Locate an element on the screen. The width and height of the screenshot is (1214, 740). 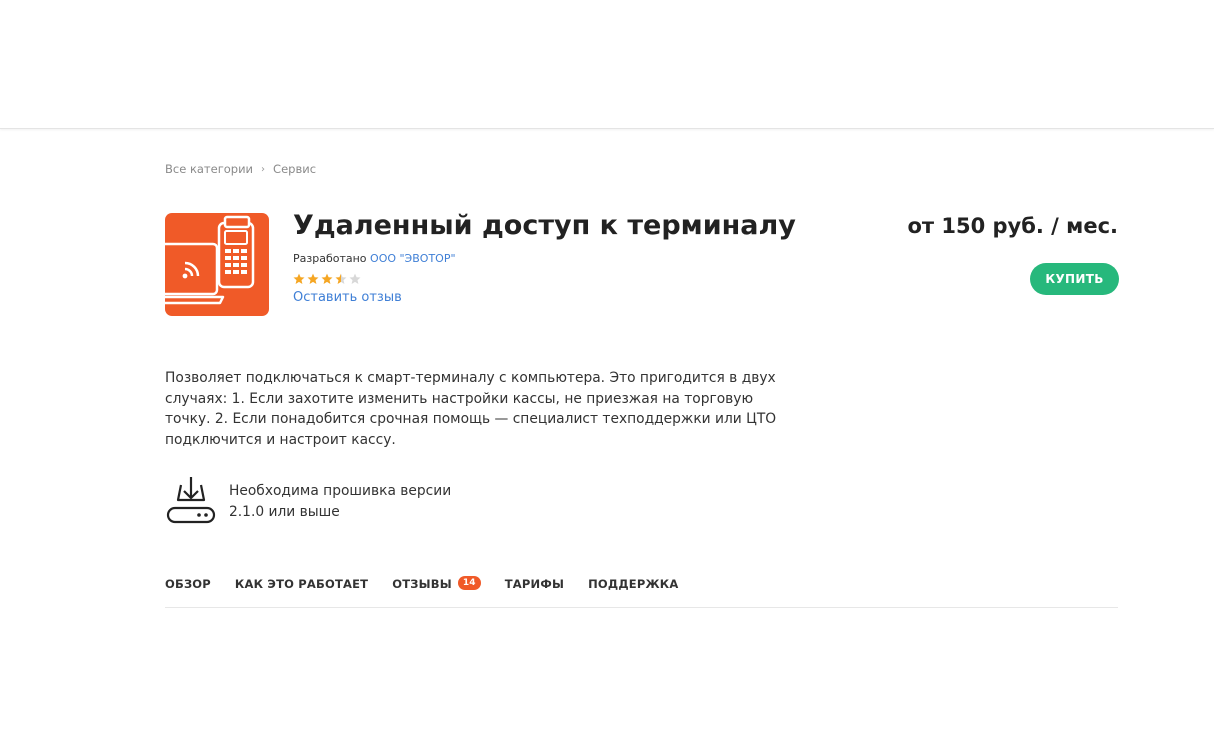
tab-overview: ОБЗОР is located at coordinates (188, 590).